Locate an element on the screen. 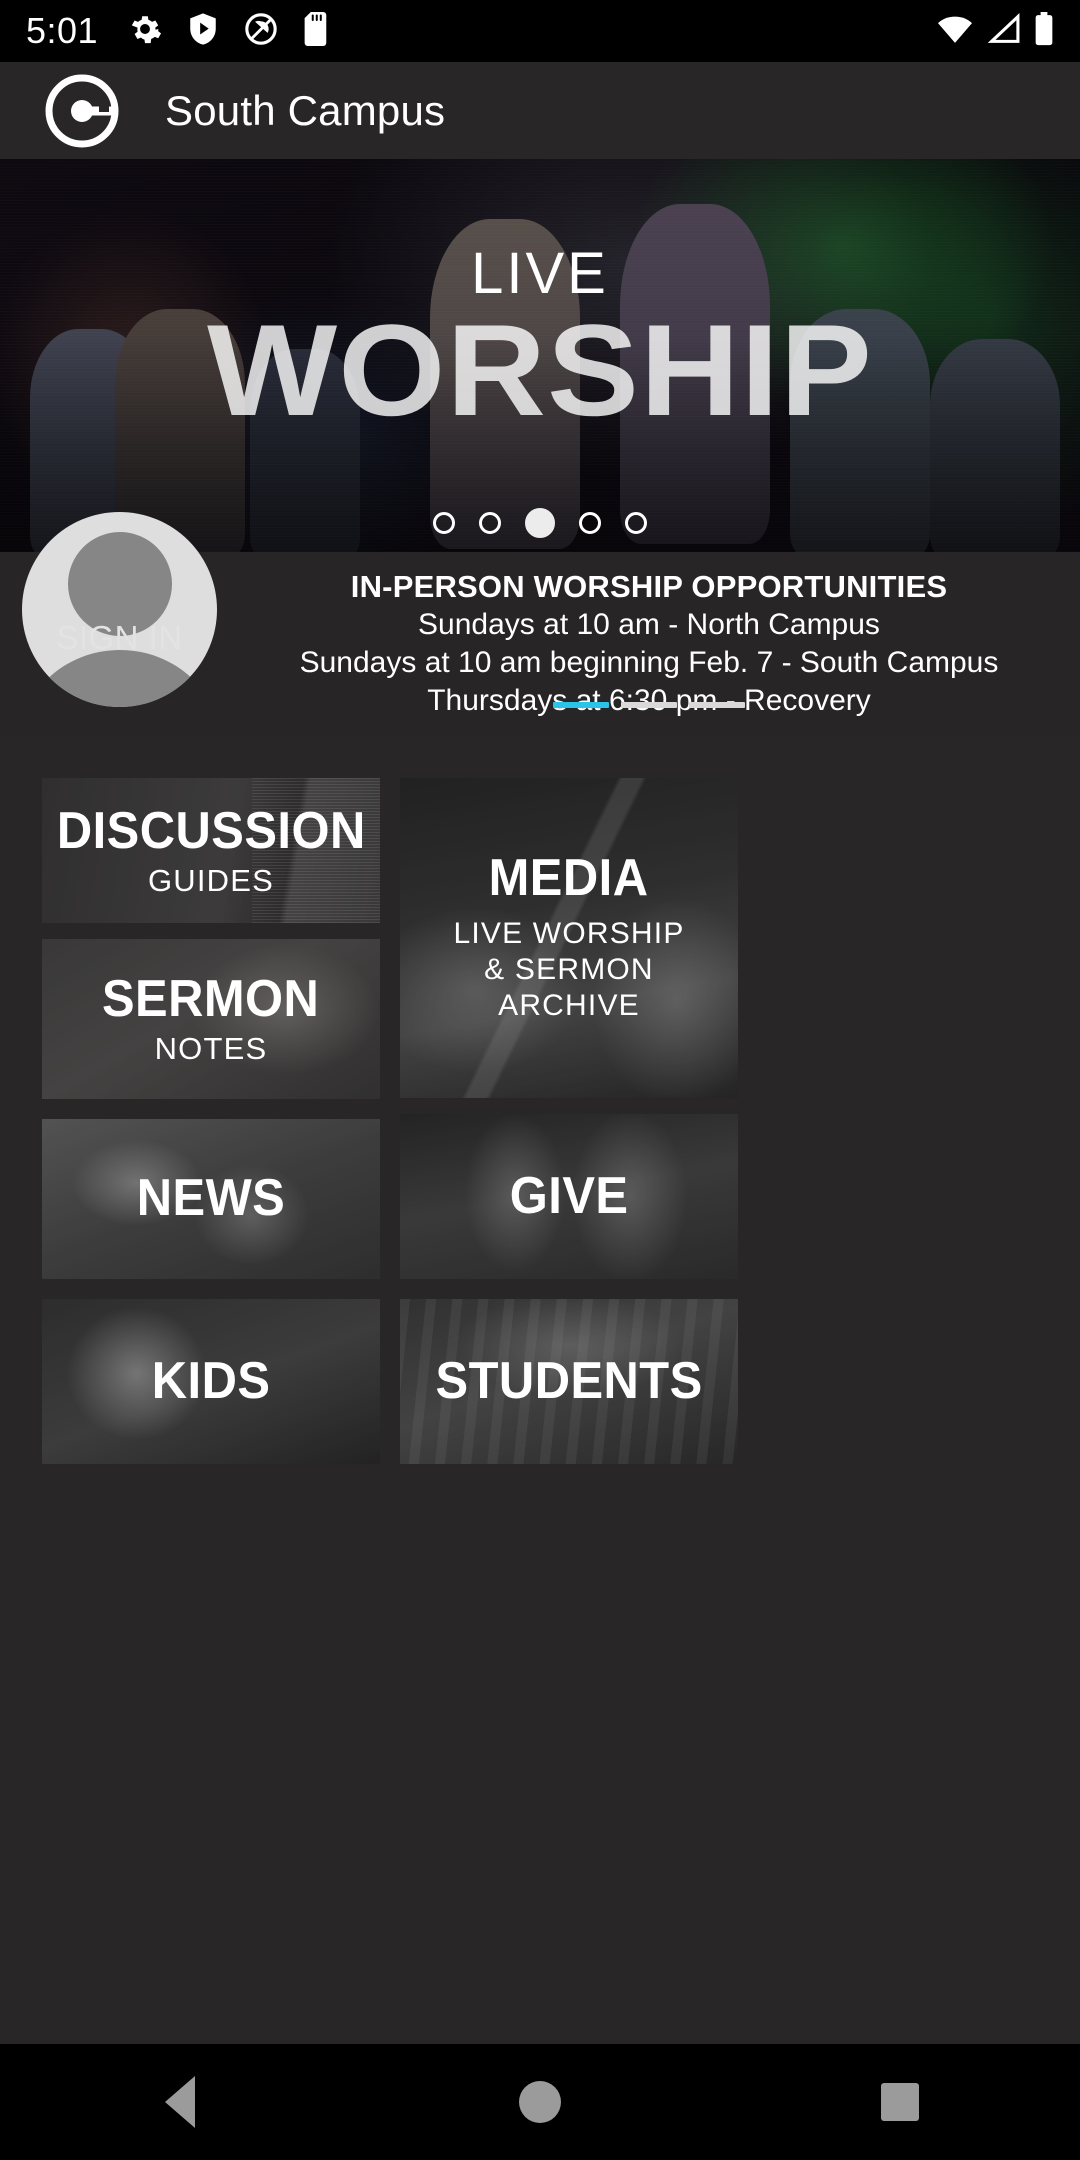 This screenshot has width=1080, height=2160. tile-label: SERMON NOTES is located at coordinates (210, 1019).